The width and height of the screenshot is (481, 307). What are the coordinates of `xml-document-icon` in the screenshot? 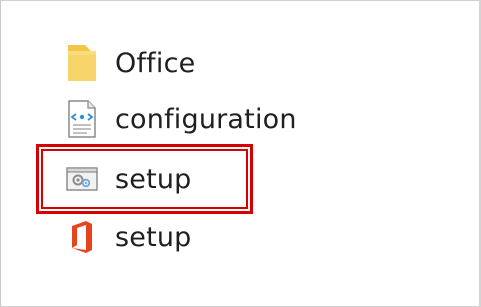 It's located at (82, 119).